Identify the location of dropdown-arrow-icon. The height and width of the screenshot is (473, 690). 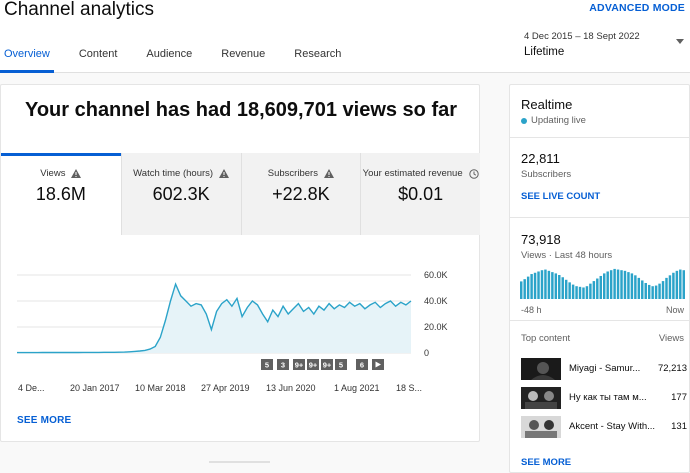
(680, 41).